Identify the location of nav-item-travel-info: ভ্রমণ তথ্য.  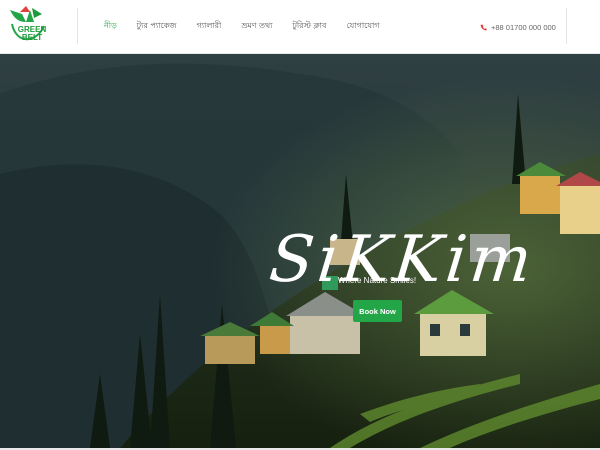
(256, 27).